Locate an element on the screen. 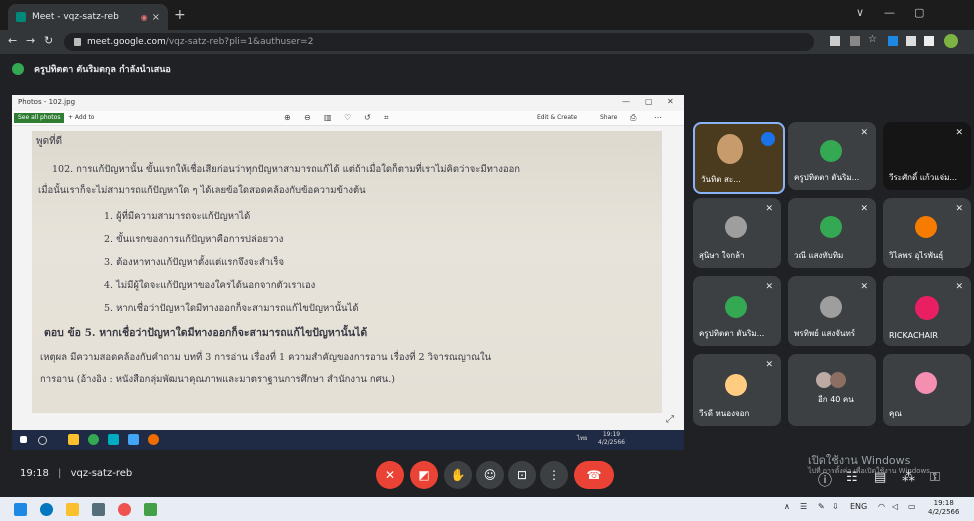 The image size is (974, 521). camera-indicator-icon is located at coordinates (835, 41).